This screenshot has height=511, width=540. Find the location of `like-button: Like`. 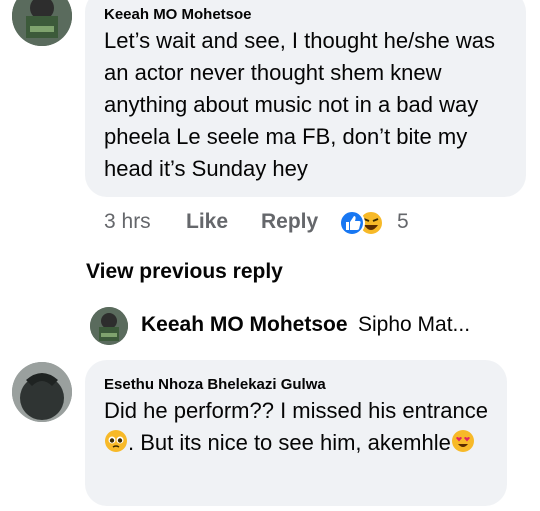

like-button: Like is located at coordinates (207, 222).